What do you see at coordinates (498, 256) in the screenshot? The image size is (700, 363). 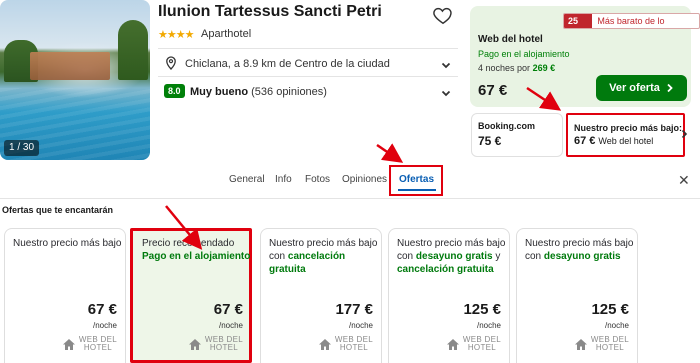 I see `offer-text: y` at bounding box center [498, 256].